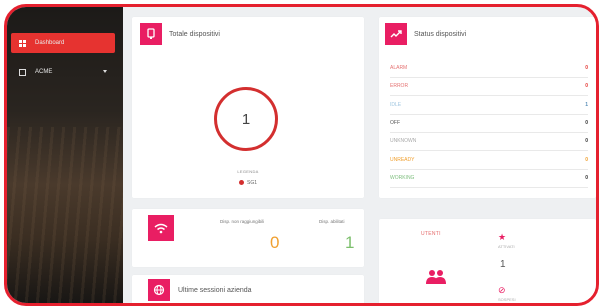 The width and height of the screenshot is (601, 307). I want to click on status-row-unready: UNREADY 0, so click(489, 160).